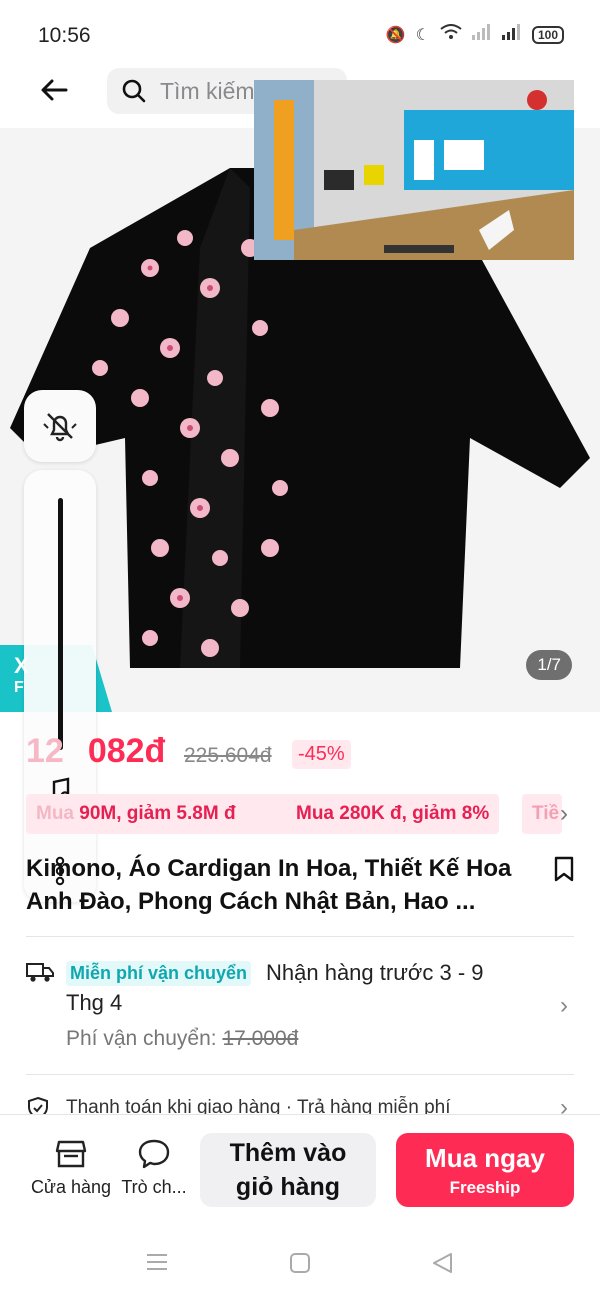 The height and width of the screenshot is (1300, 600). What do you see at coordinates (154, 1154) in the screenshot?
I see `chat-bubble-icon` at bounding box center [154, 1154].